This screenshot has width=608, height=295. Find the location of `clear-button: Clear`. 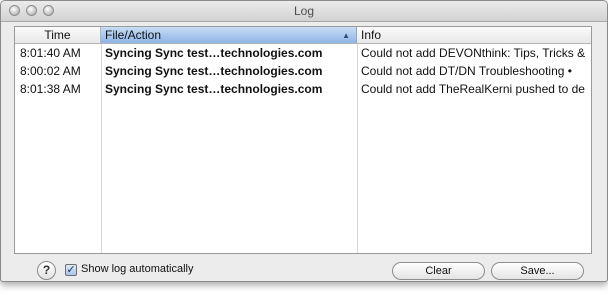

clear-button: Clear is located at coordinates (438, 271).